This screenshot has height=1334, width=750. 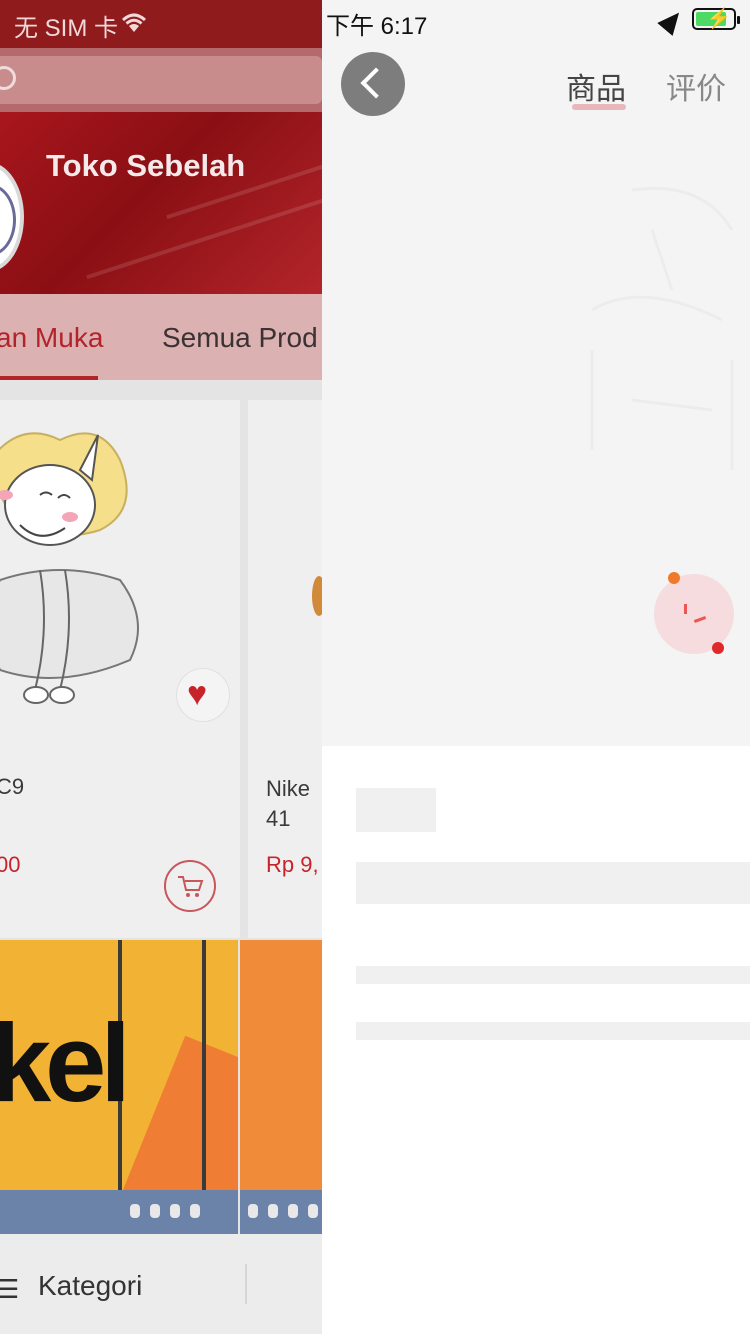 I want to click on product-price: Rp 9,, so click(x=292, y=864).